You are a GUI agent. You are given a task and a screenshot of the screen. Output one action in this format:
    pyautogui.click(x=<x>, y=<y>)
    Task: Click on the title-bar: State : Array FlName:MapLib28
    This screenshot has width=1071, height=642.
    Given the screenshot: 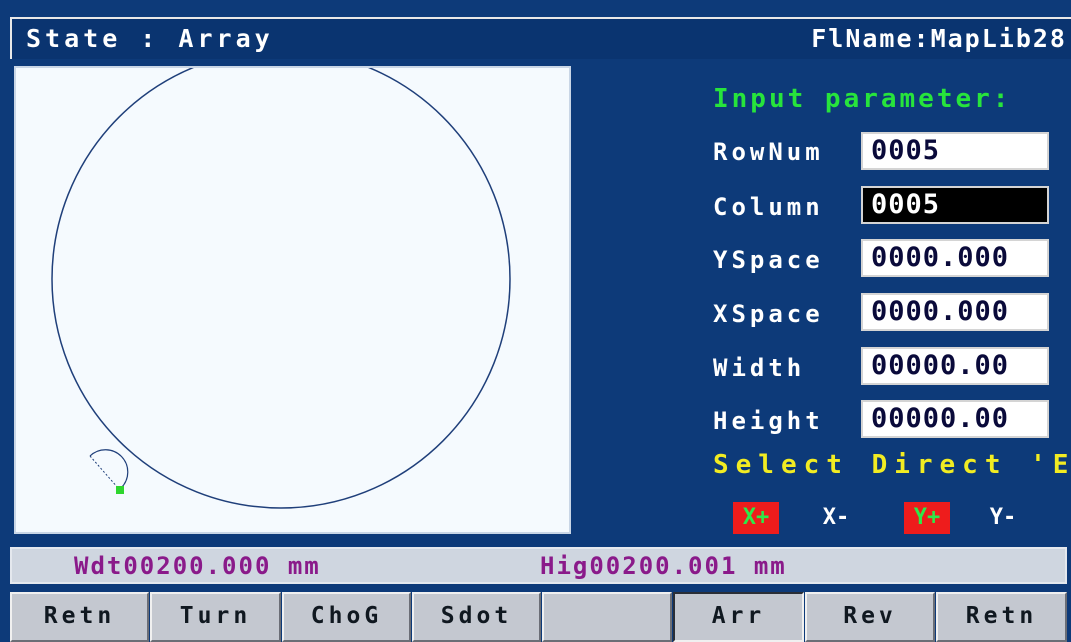 What is the action you would take?
    pyautogui.click(x=540, y=38)
    